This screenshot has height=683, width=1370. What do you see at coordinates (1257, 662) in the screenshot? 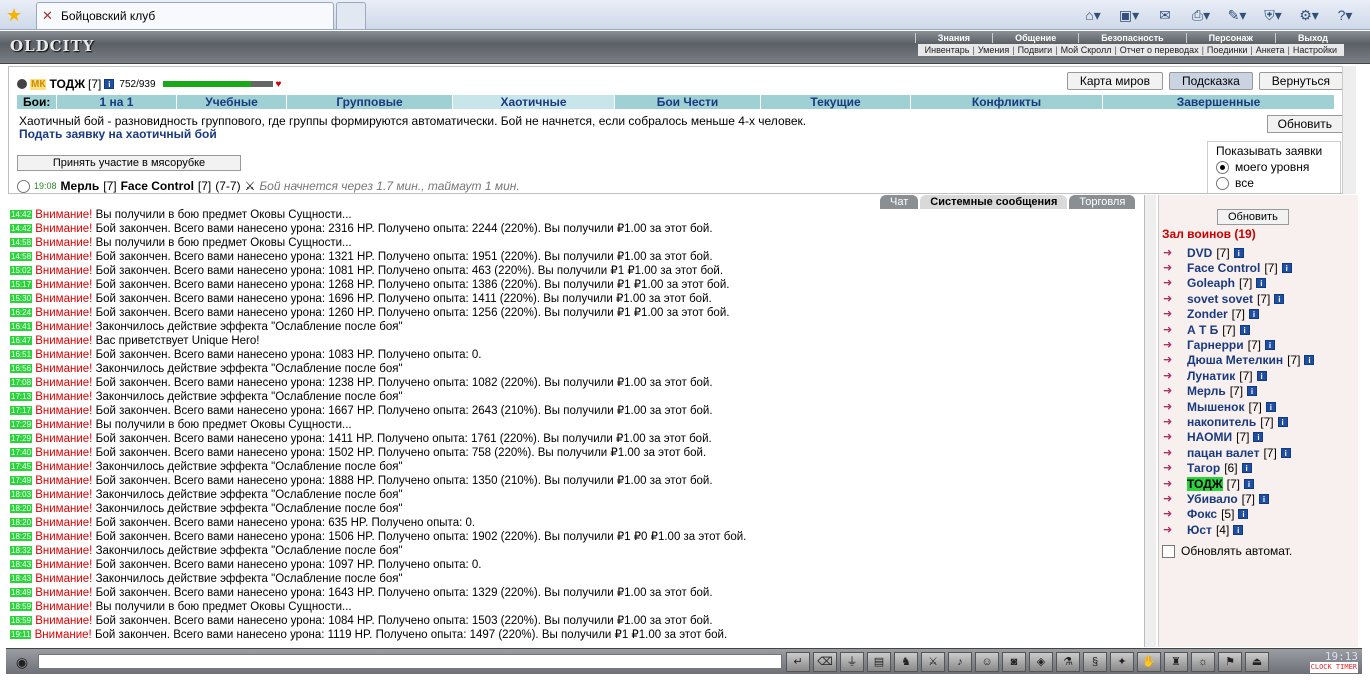
I see `exit-icon: ⏏` at bounding box center [1257, 662].